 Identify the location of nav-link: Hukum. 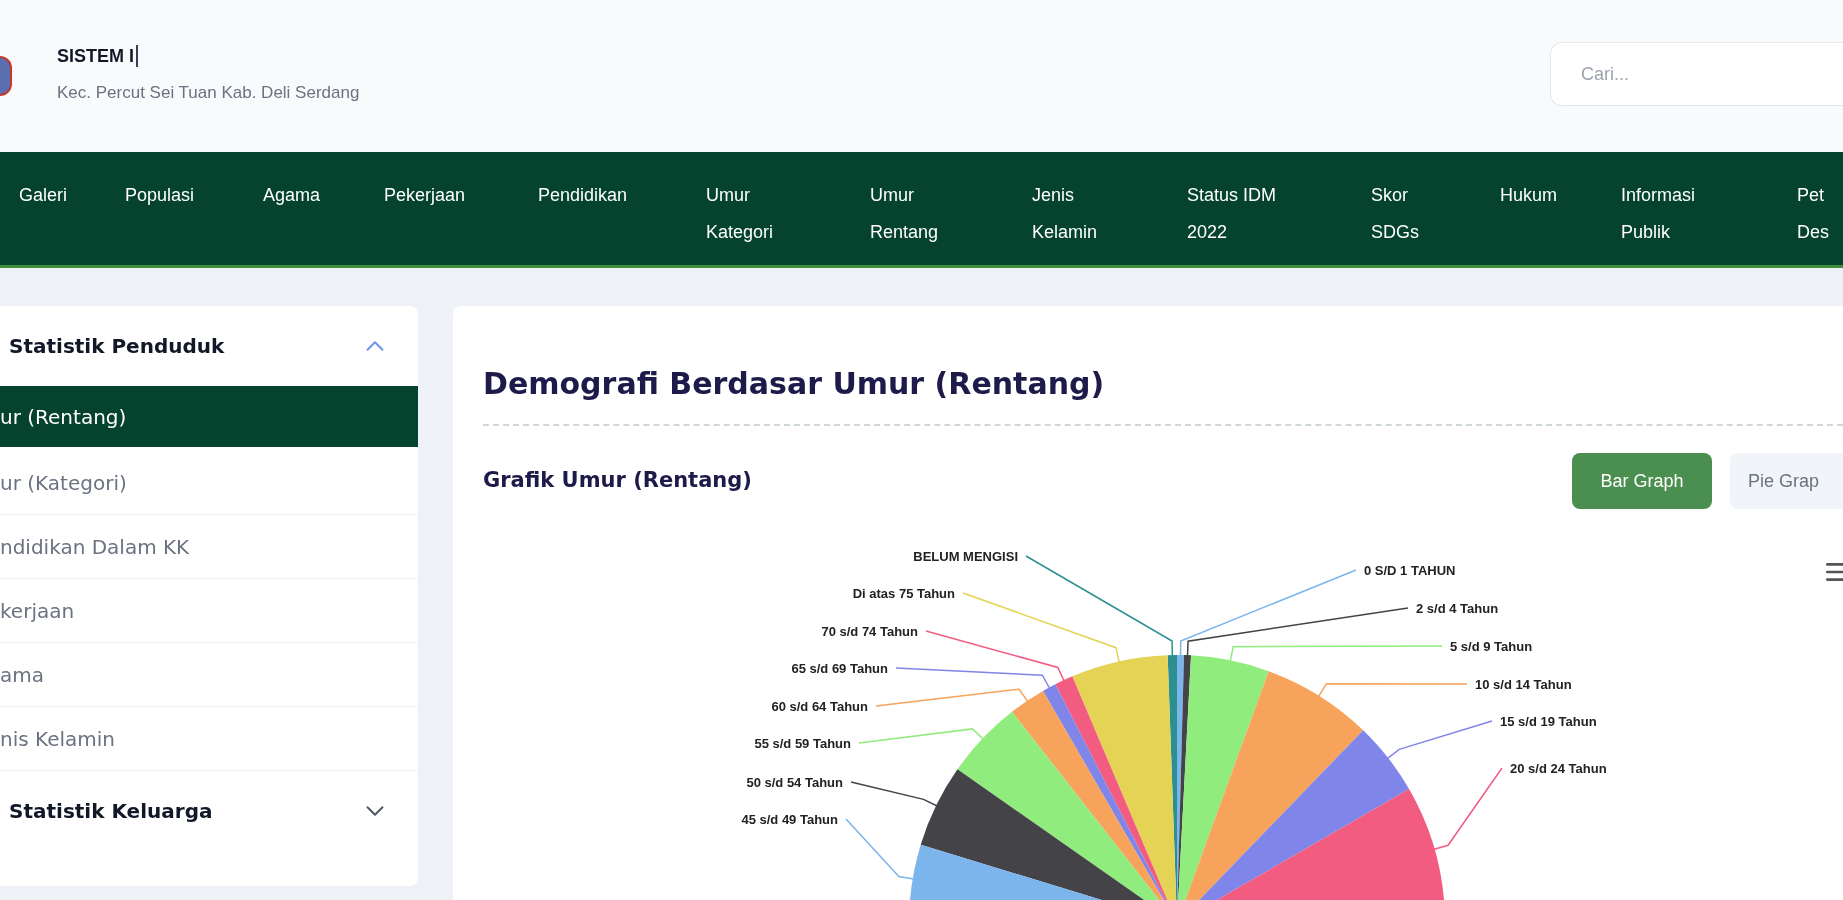
(1528, 195).